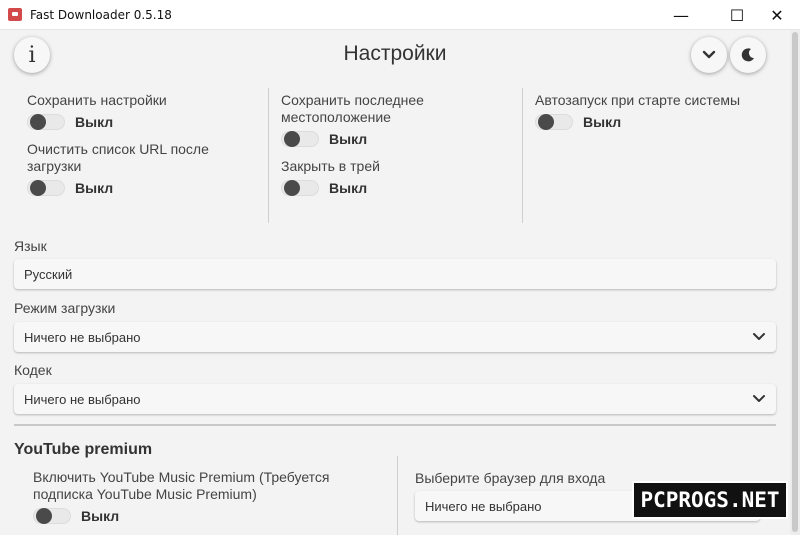  Describe the element at coordinates (510, 478) in the screenshot. I see `browser-label: Выберите браузер для входа` at that location.